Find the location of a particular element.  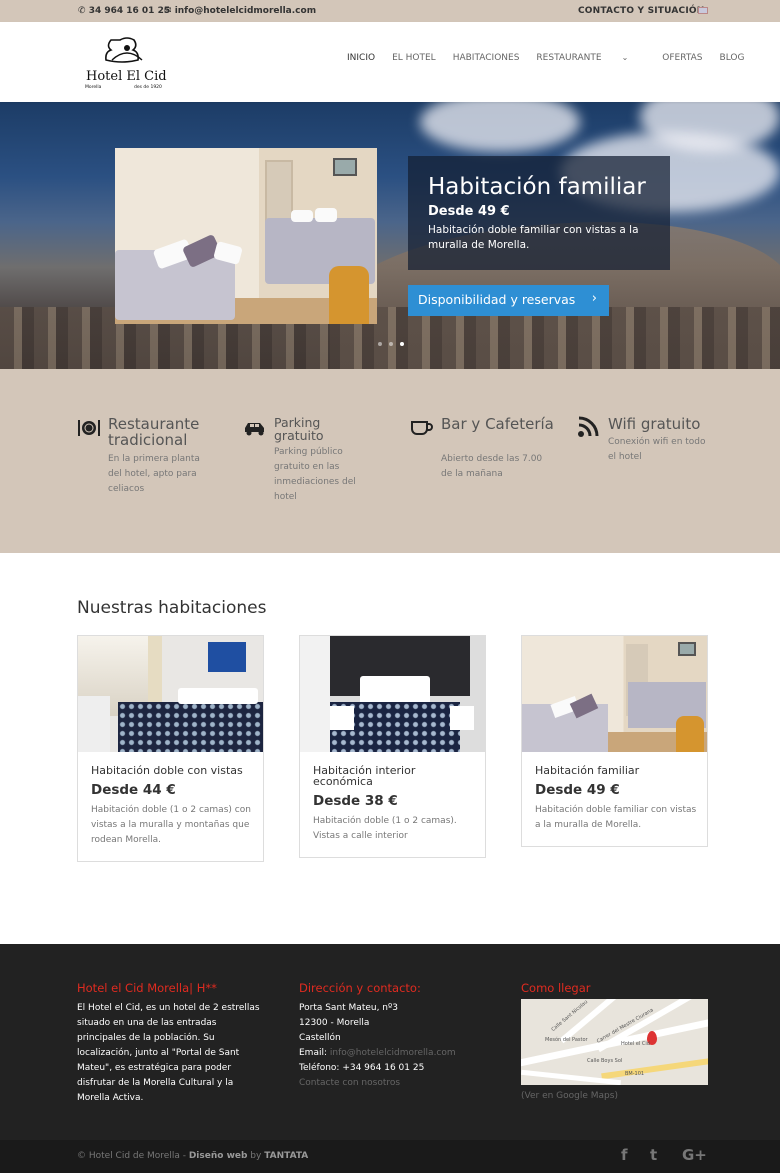

availability-button-label: Disponibilidad y reservas is located at coordinates (497, 299).